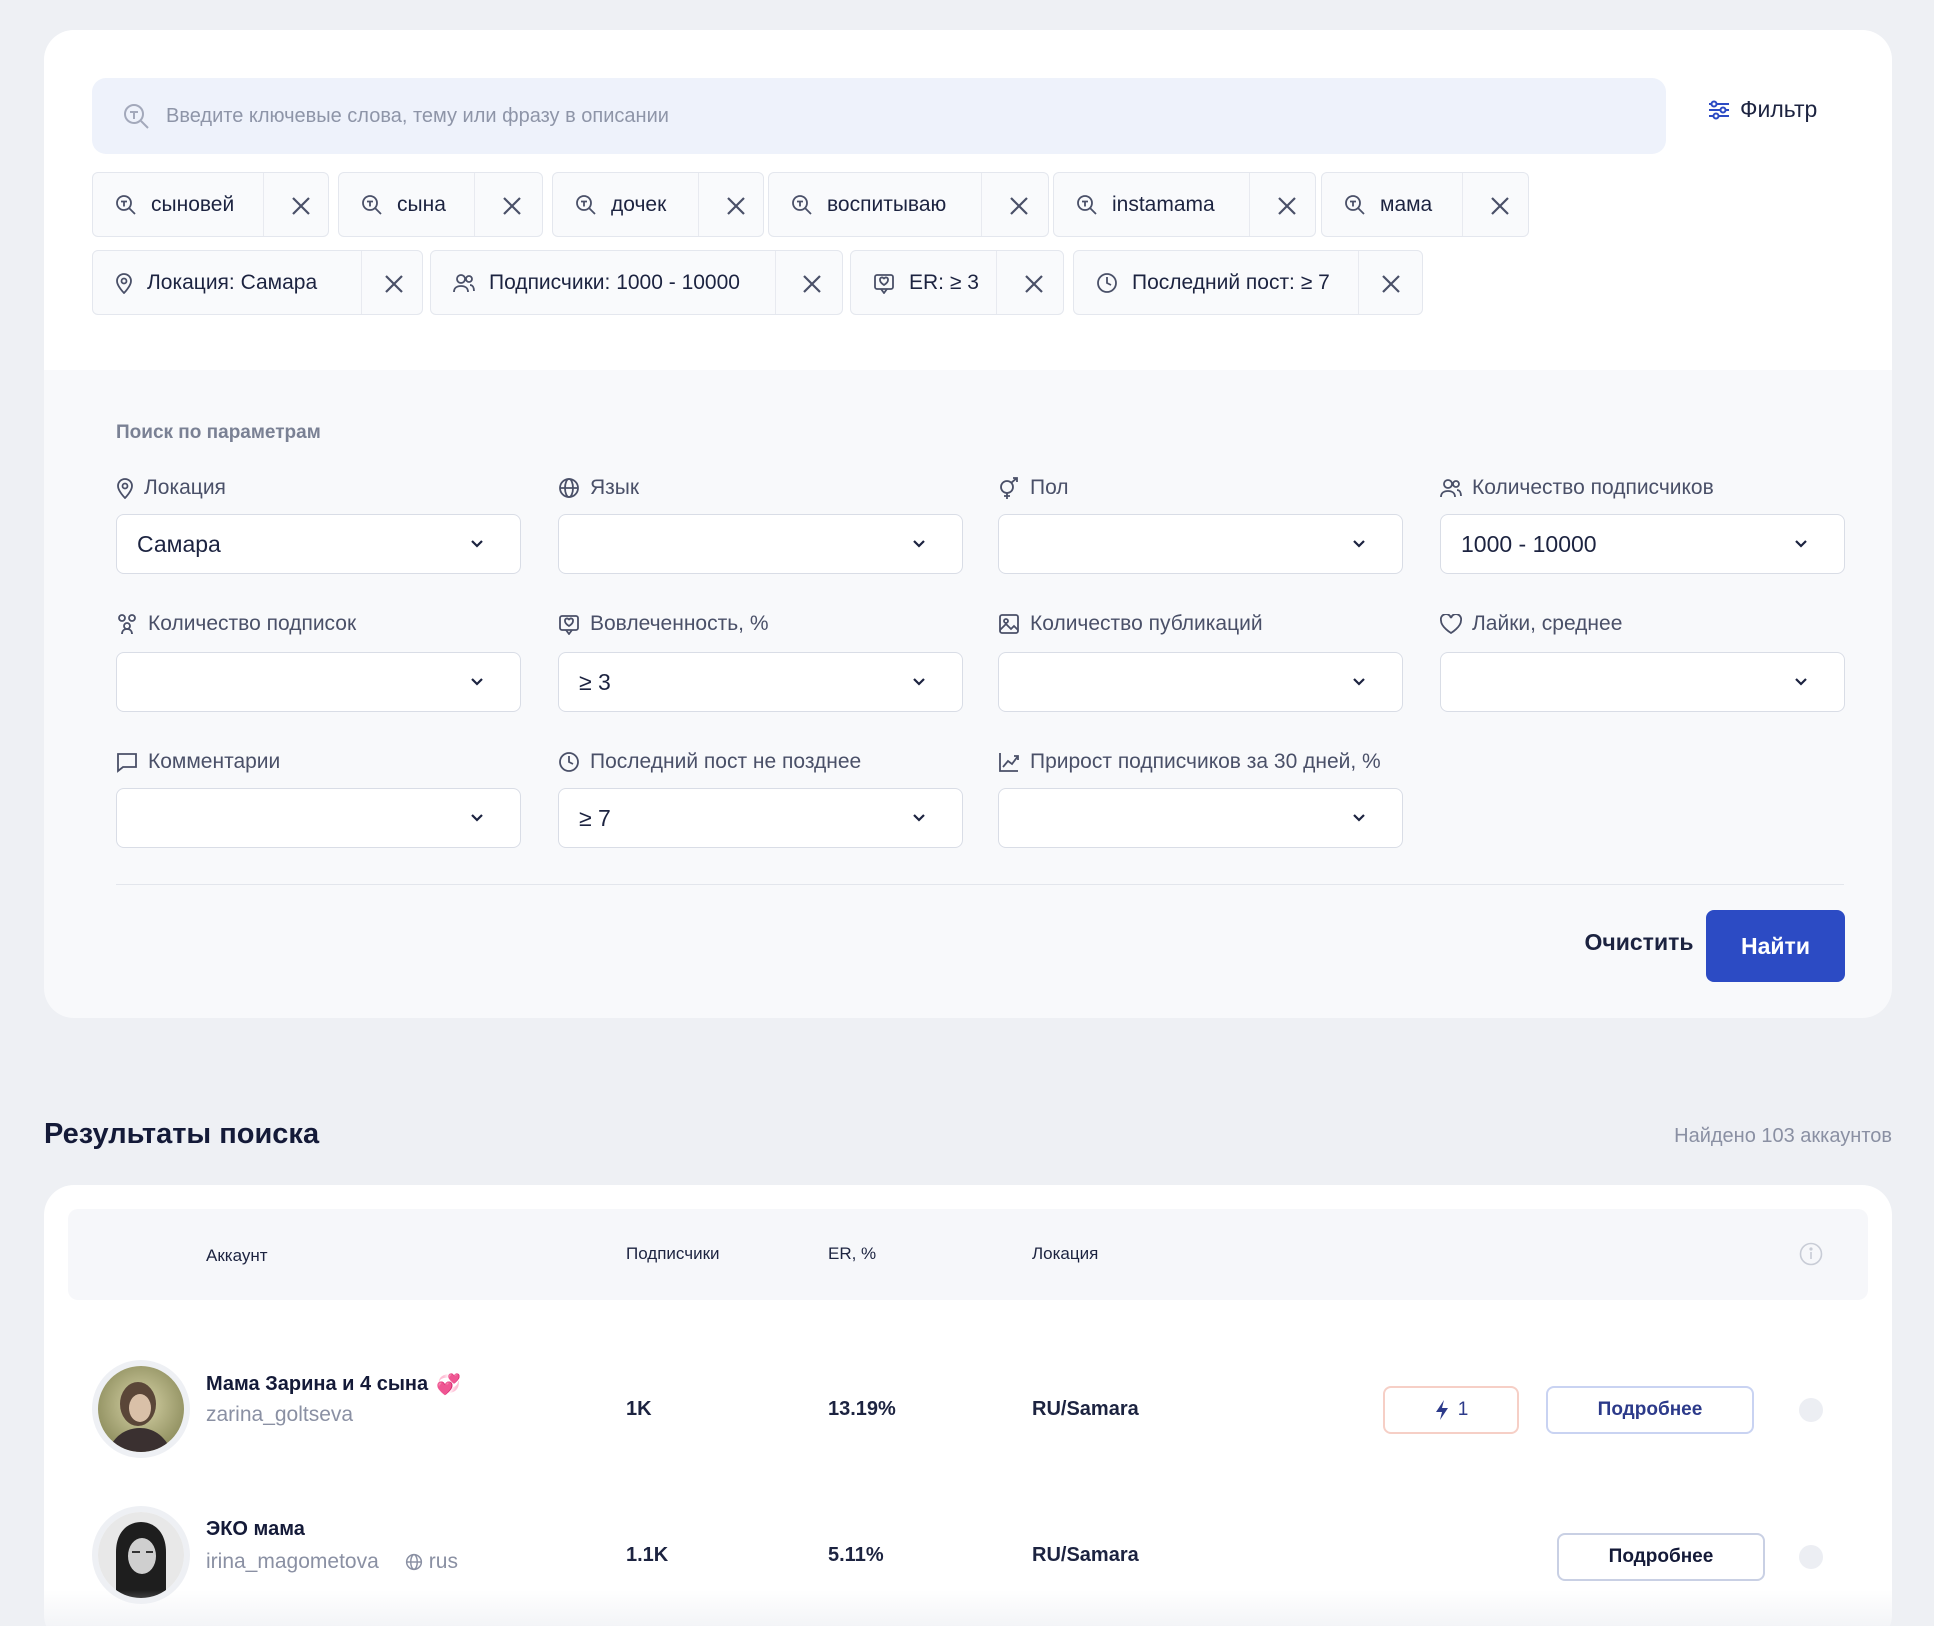  I want to click on field-label-posts: Количество публикаций, so click(1130, 624).